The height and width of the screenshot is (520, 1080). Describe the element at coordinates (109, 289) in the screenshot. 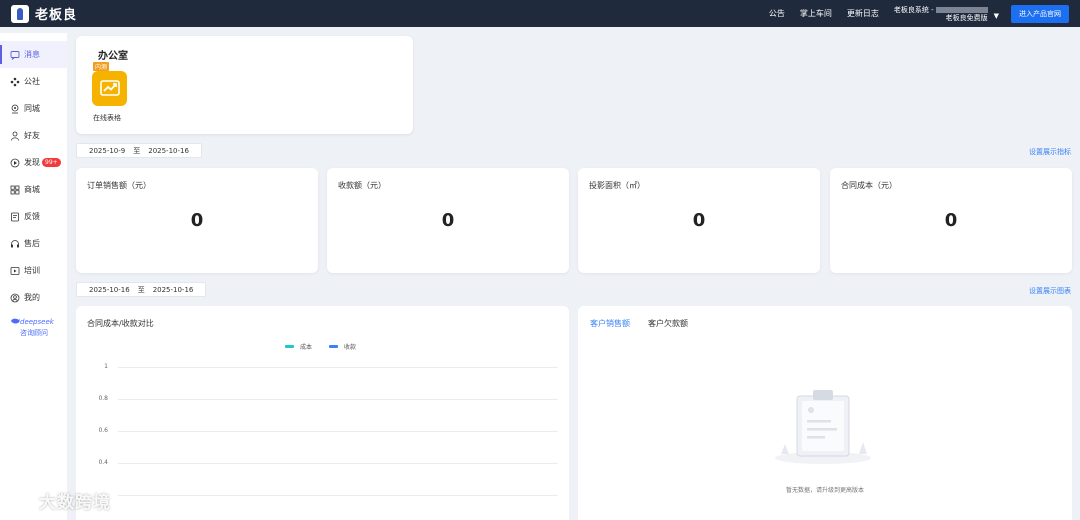

I see `date-start: 2025-10-16` at that location.